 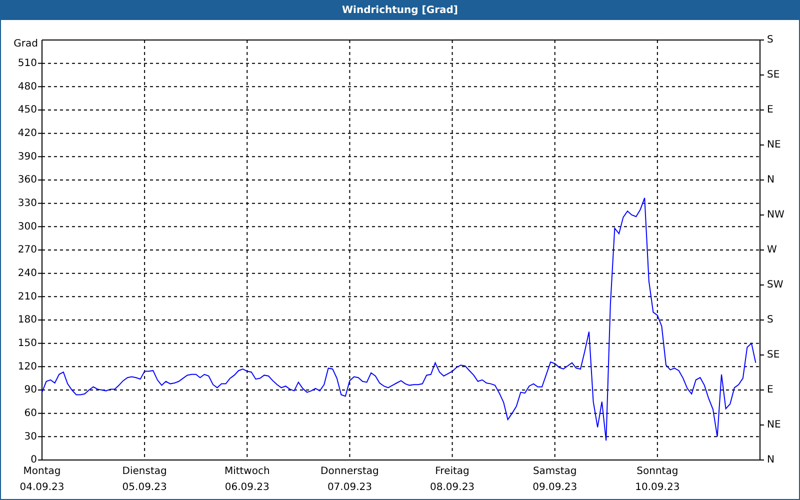 What do you see at coordinates (27, 204) in the screenshot?
I see `y-tick-label: 330` at bounding box center [27, 204].